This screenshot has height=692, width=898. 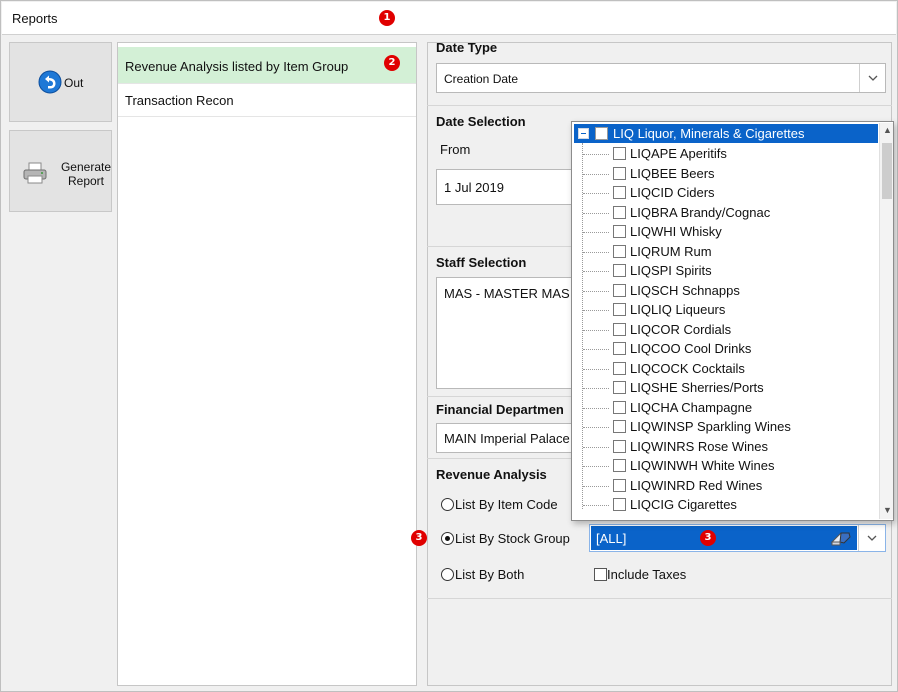 What do you see at coordinates (661, 78) in the screenshot?
I see `date-type-combo: Creation Date` at bounding box center [661, 78].